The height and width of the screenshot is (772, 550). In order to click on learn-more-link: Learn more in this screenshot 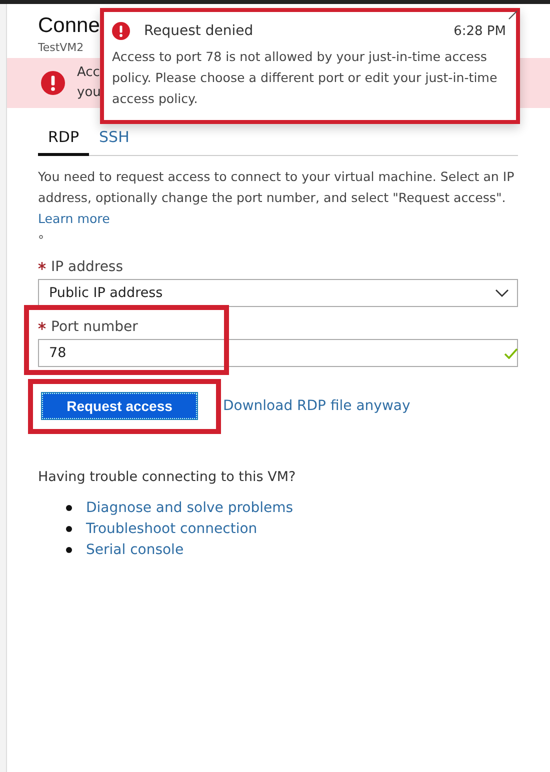, I will do `click(74, 218)`.